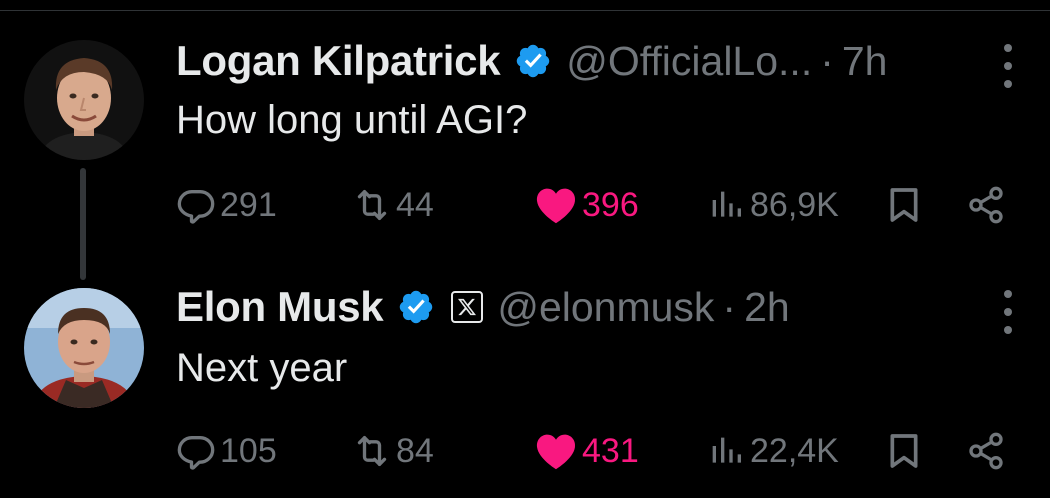  Describe the element at coordinates (262, 368) in the screenshot. I see `tweet-text: Next year` at that location.